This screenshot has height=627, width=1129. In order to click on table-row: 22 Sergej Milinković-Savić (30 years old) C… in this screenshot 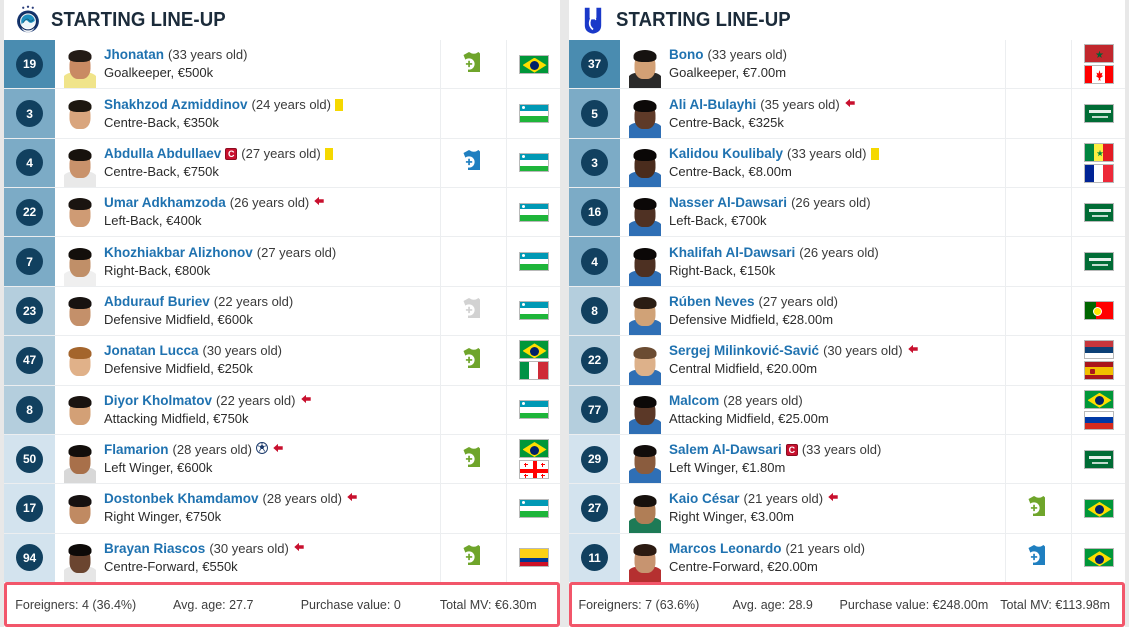, I will do `click(847, 361)`.